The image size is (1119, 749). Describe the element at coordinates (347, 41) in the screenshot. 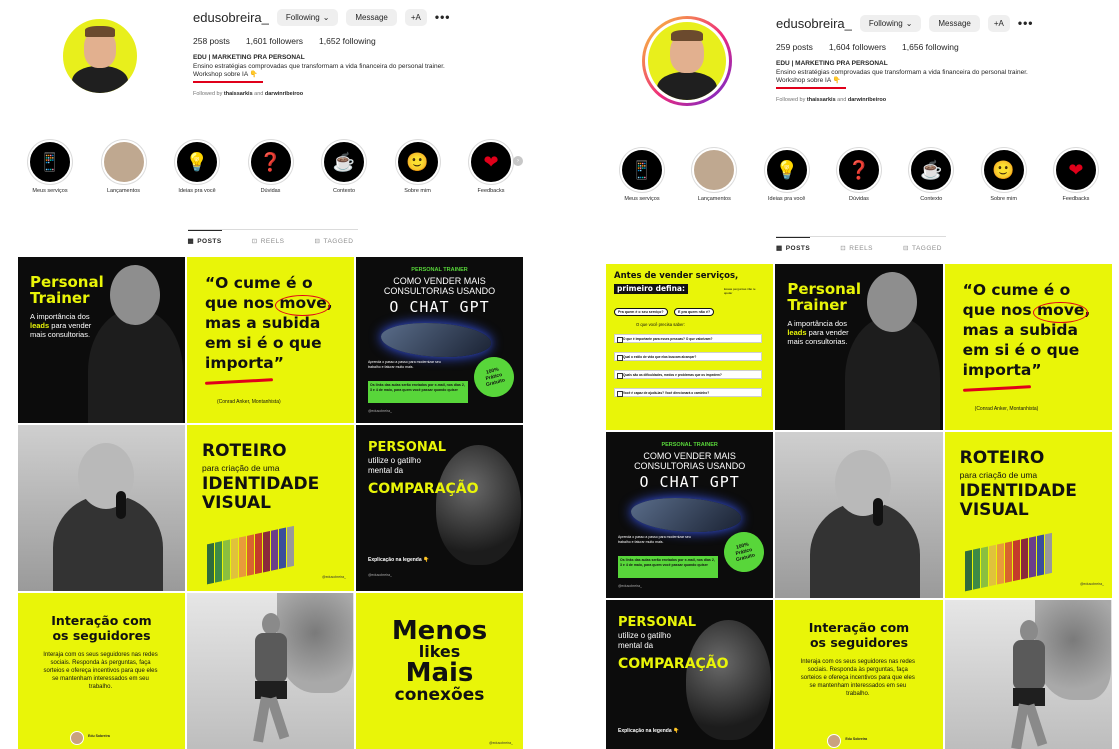

I see `following-count: 1,652 following` at that location.